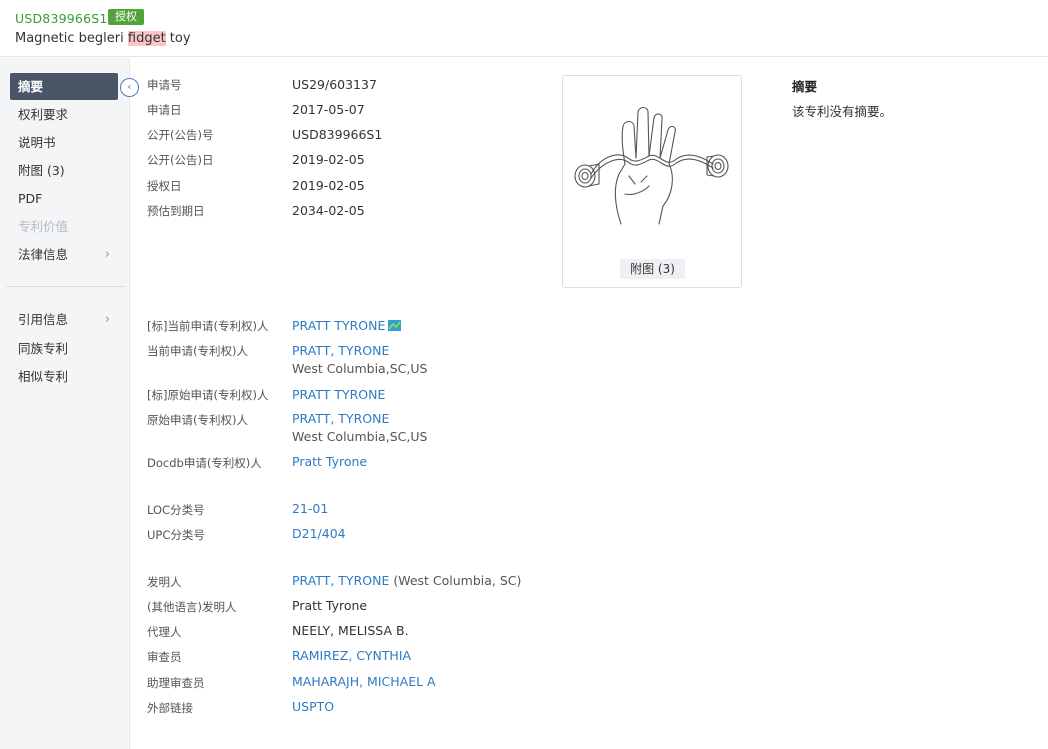  Describe the element at coordinates (328, 185) in the screenshot. I see `grant-date: 2019-02-05` at that location.